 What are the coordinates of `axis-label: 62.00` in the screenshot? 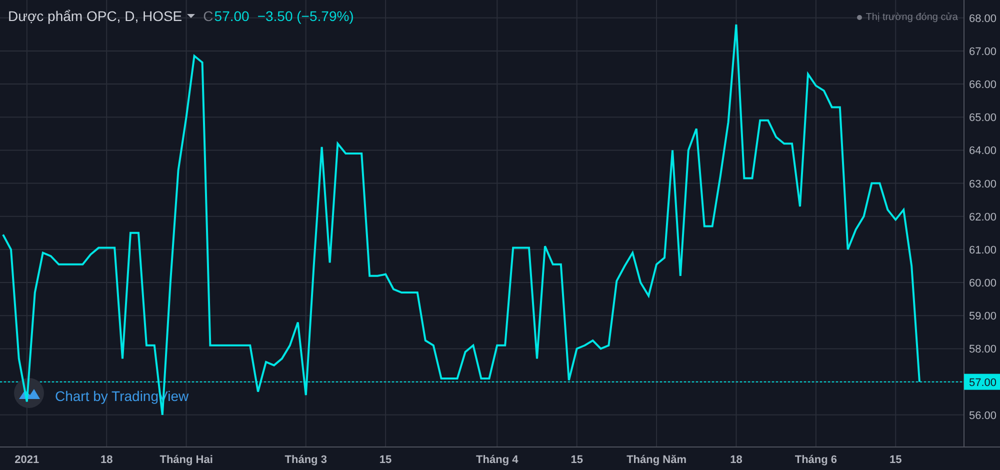 It's located at (983, 217).